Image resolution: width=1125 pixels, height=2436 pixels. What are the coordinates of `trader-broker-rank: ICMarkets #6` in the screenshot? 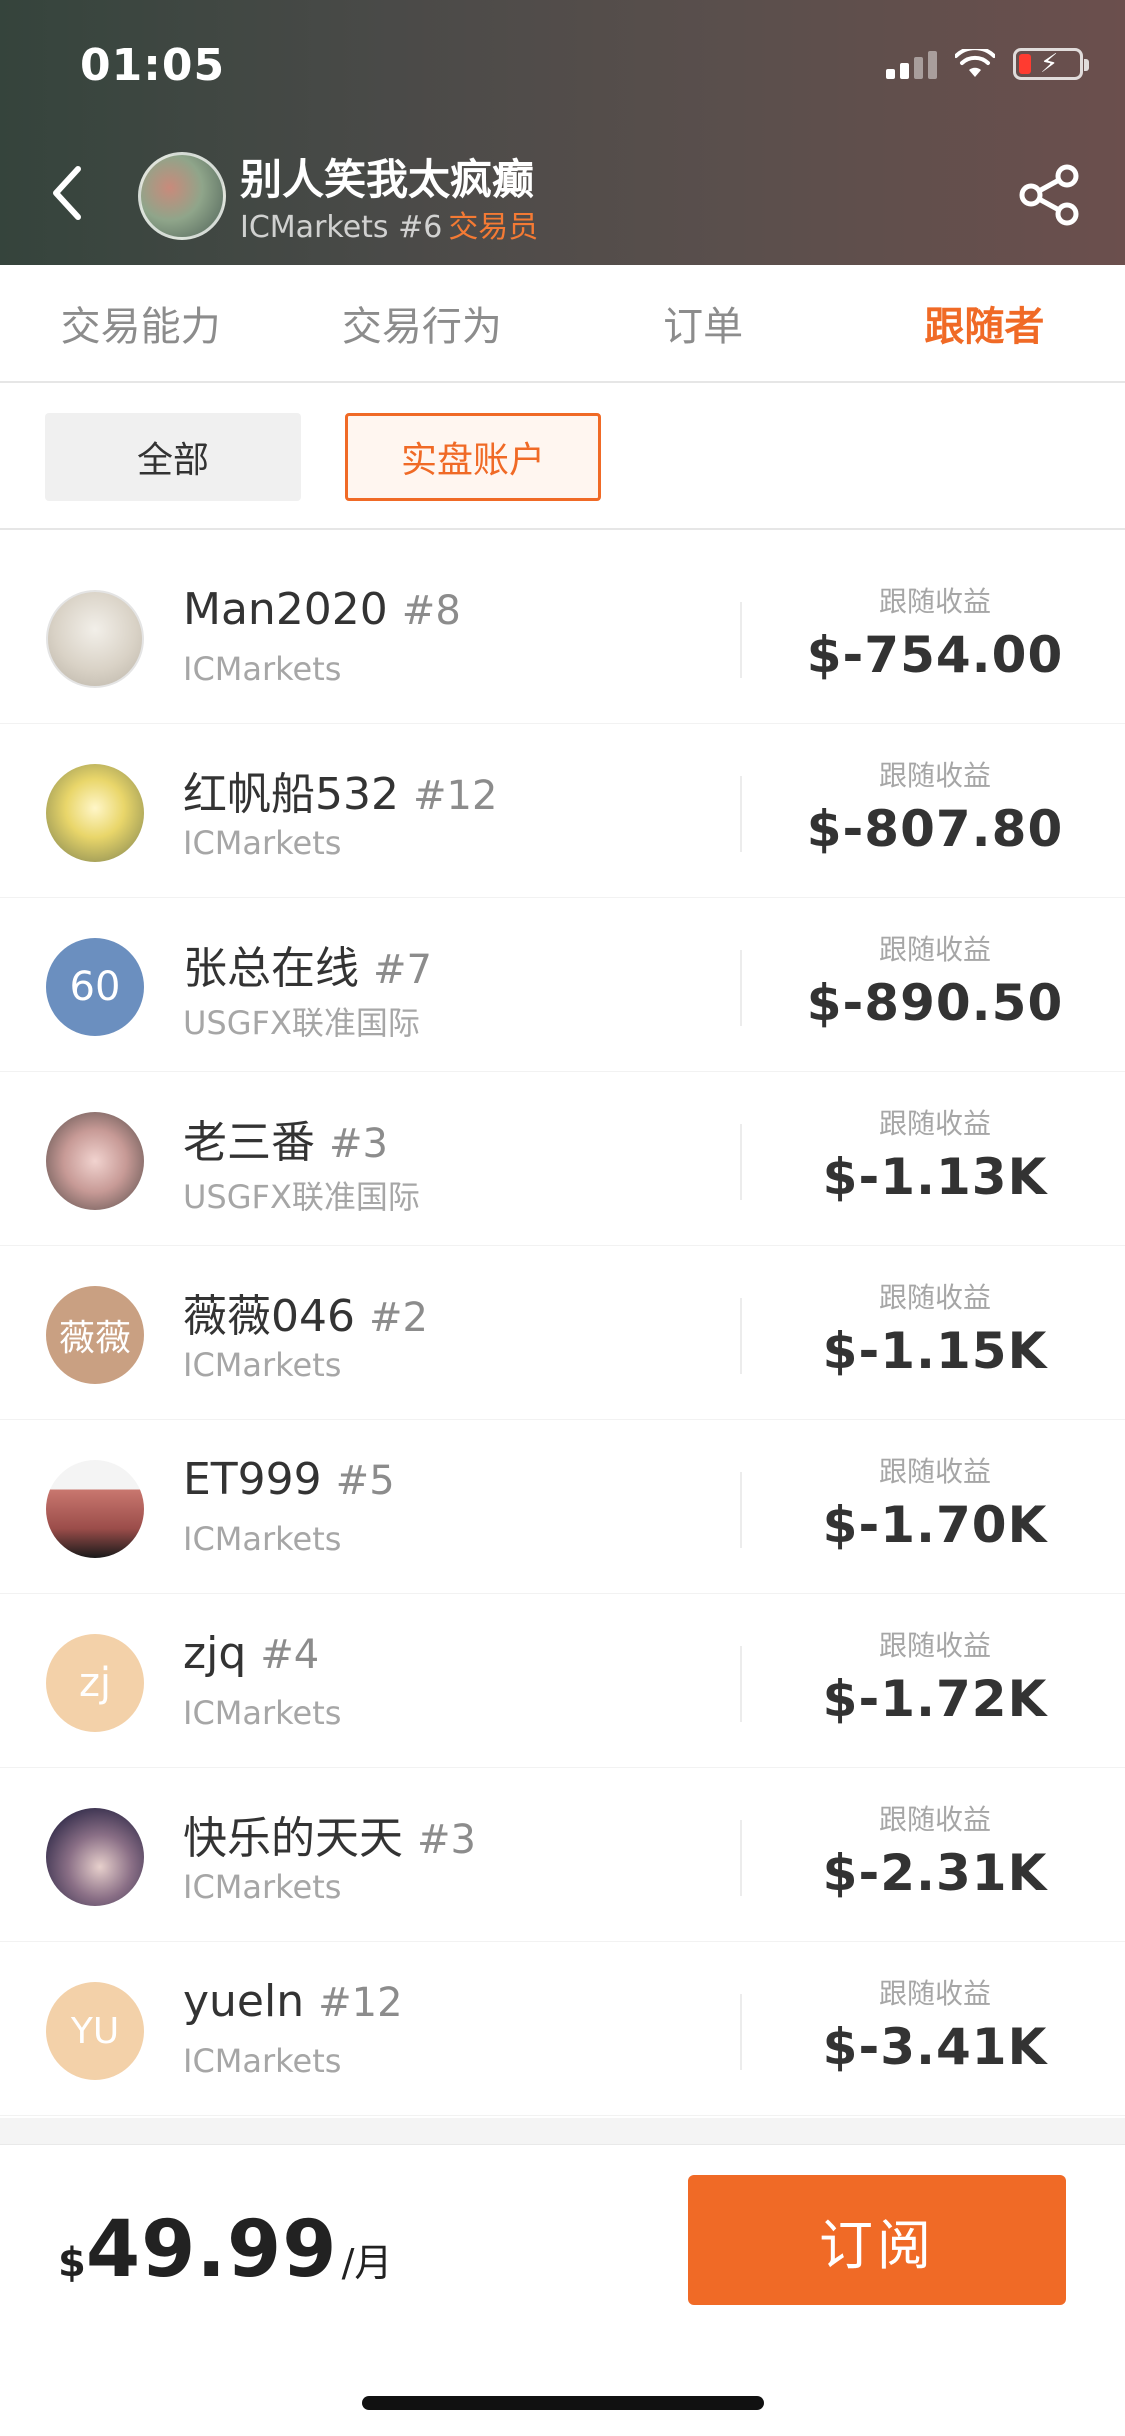 It's located at (341, 227).